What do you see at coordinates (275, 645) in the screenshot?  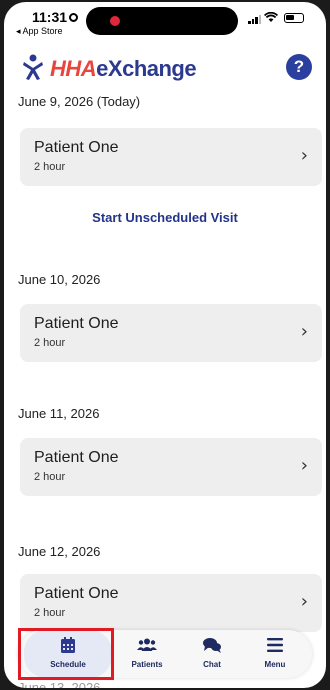 I see `menu-icon` at bounding box center [275, 645].